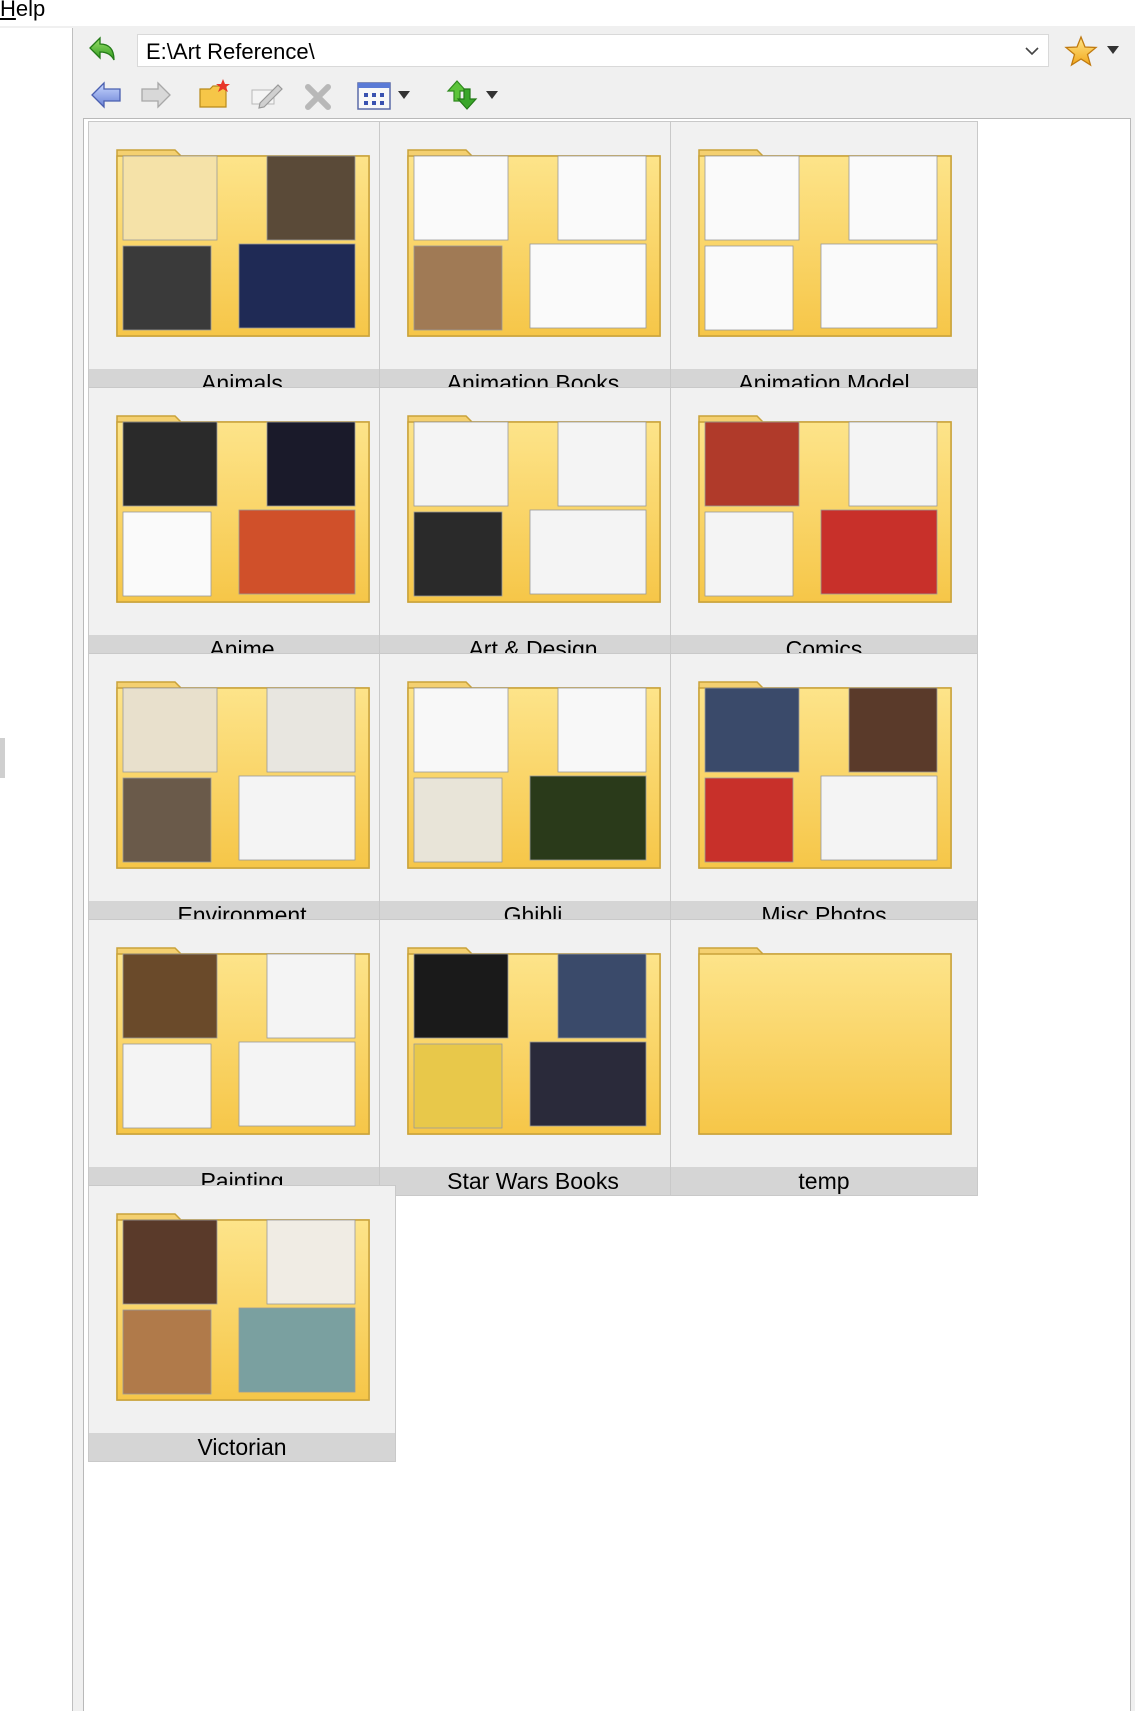  I want to click on folder-item: Star Wars Books, so click(533, 1057).